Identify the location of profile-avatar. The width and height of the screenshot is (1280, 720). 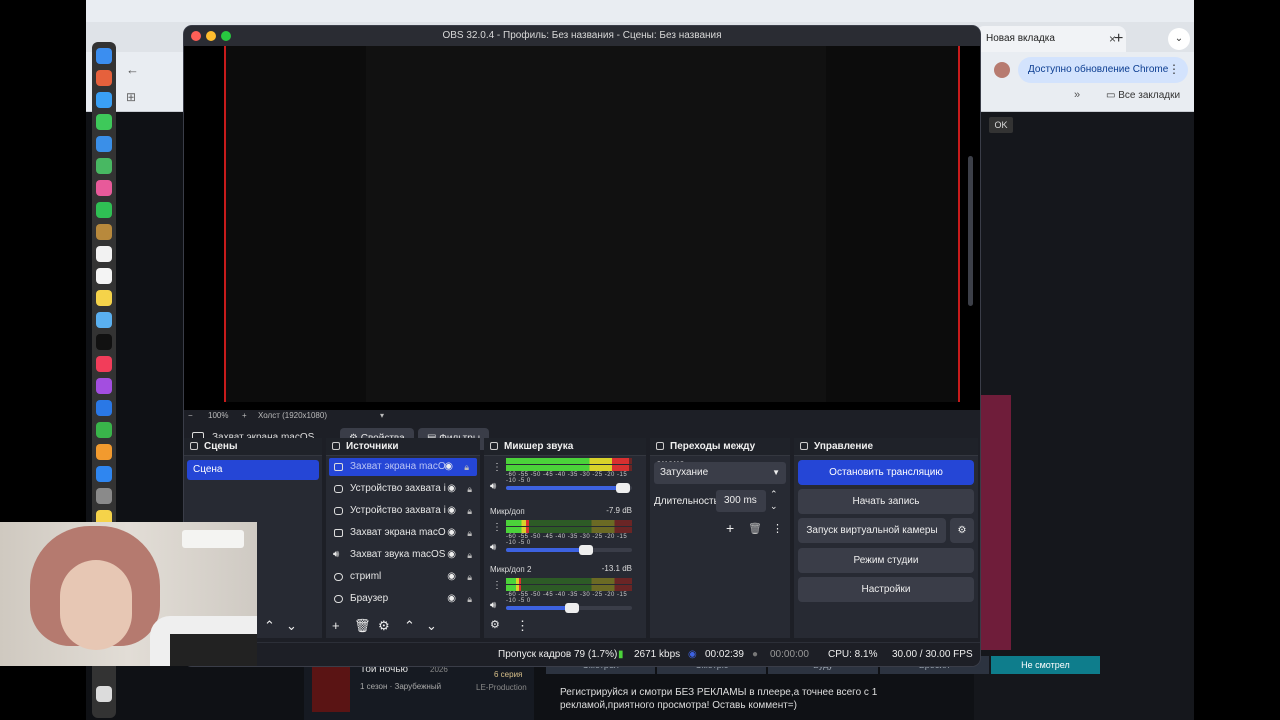
(1002, 70).